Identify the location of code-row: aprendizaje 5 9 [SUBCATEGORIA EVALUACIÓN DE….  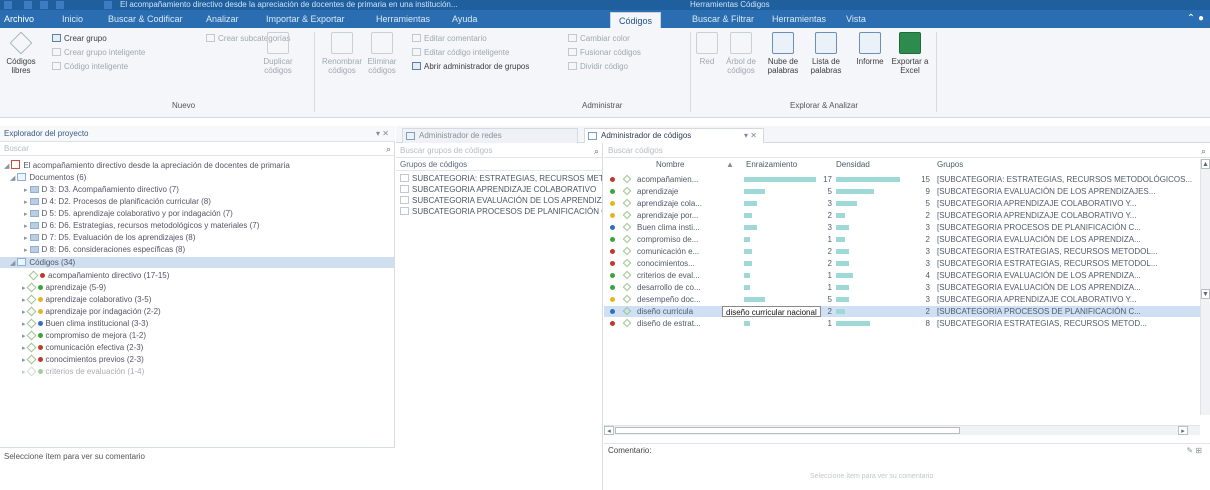
(902, 191).